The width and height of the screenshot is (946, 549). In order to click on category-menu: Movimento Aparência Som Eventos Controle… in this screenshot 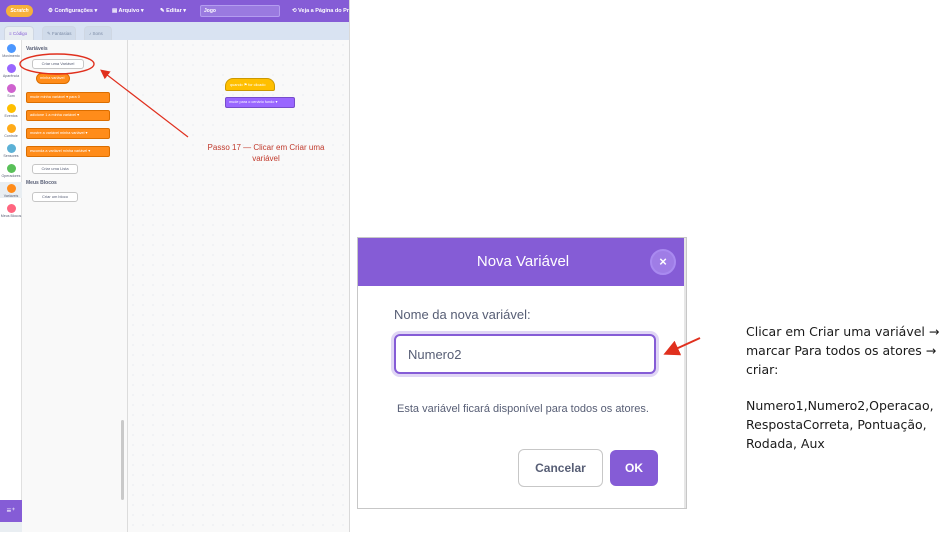, I will do `click(11, 275)`.